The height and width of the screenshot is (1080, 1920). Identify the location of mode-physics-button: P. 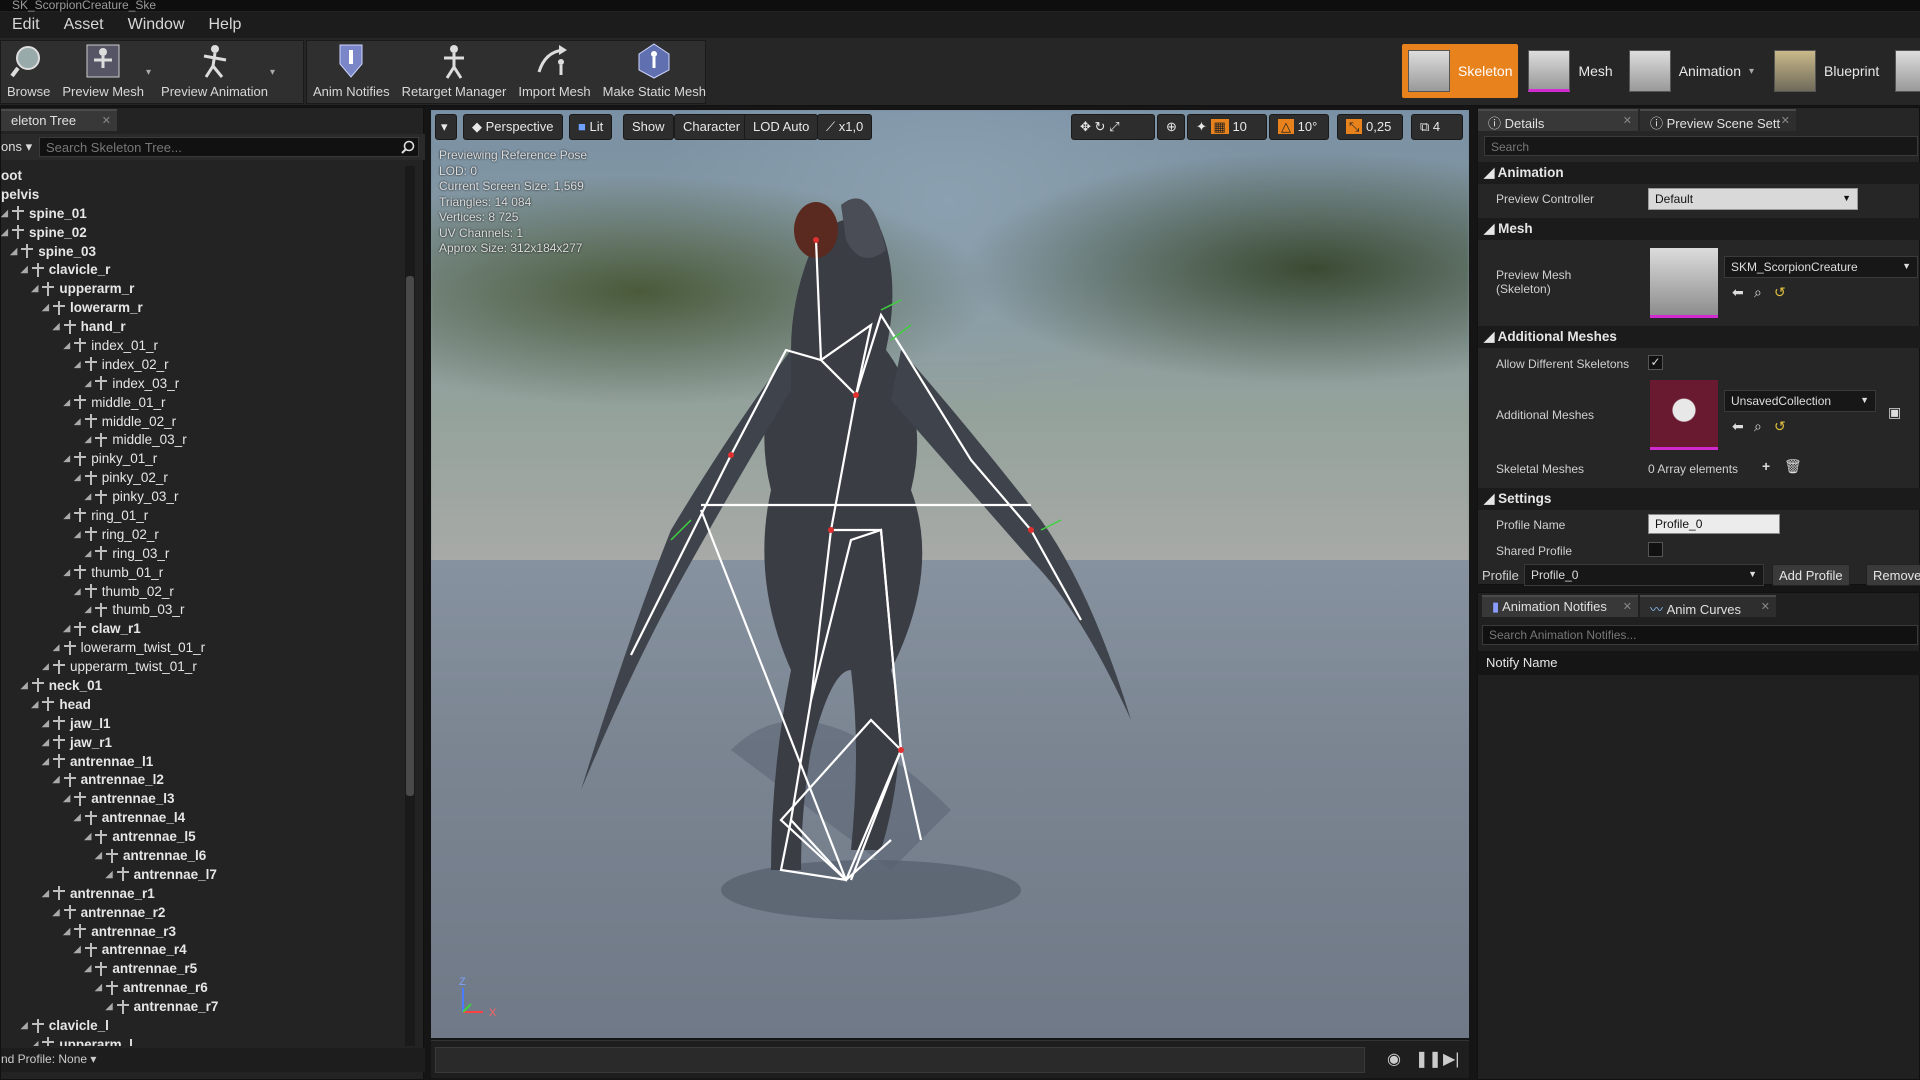
(1904, 71).